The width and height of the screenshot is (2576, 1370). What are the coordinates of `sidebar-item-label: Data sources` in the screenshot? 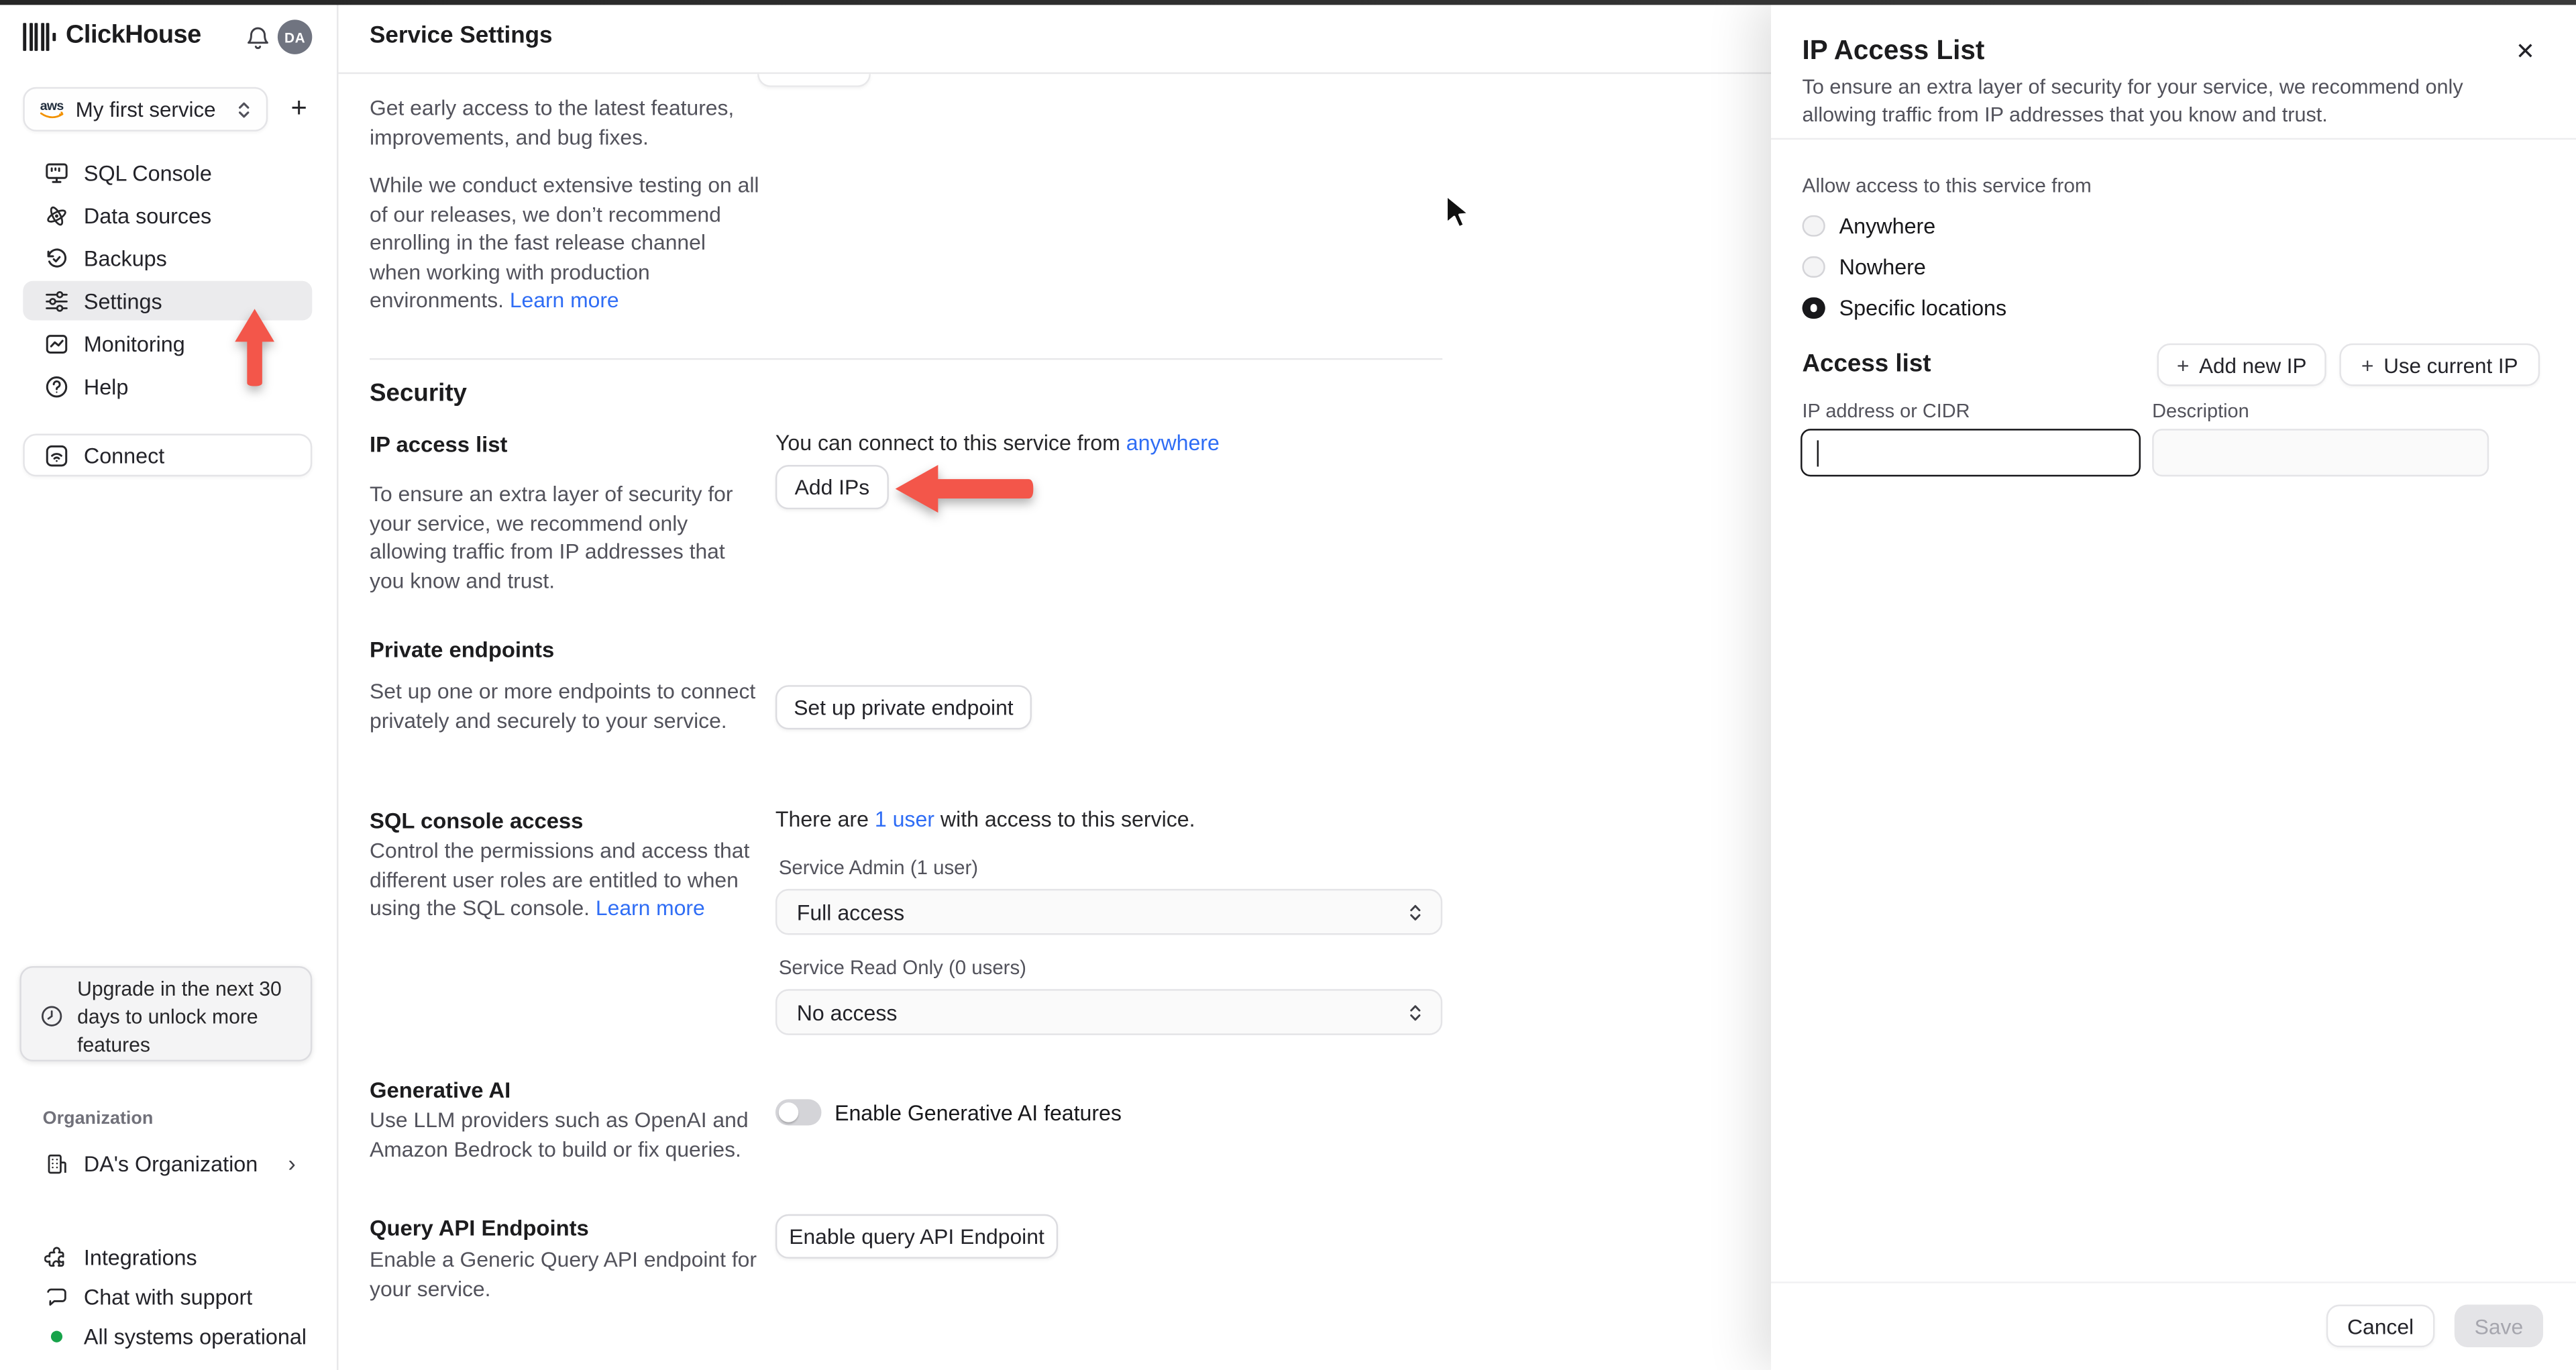 It's located at (147, 215).